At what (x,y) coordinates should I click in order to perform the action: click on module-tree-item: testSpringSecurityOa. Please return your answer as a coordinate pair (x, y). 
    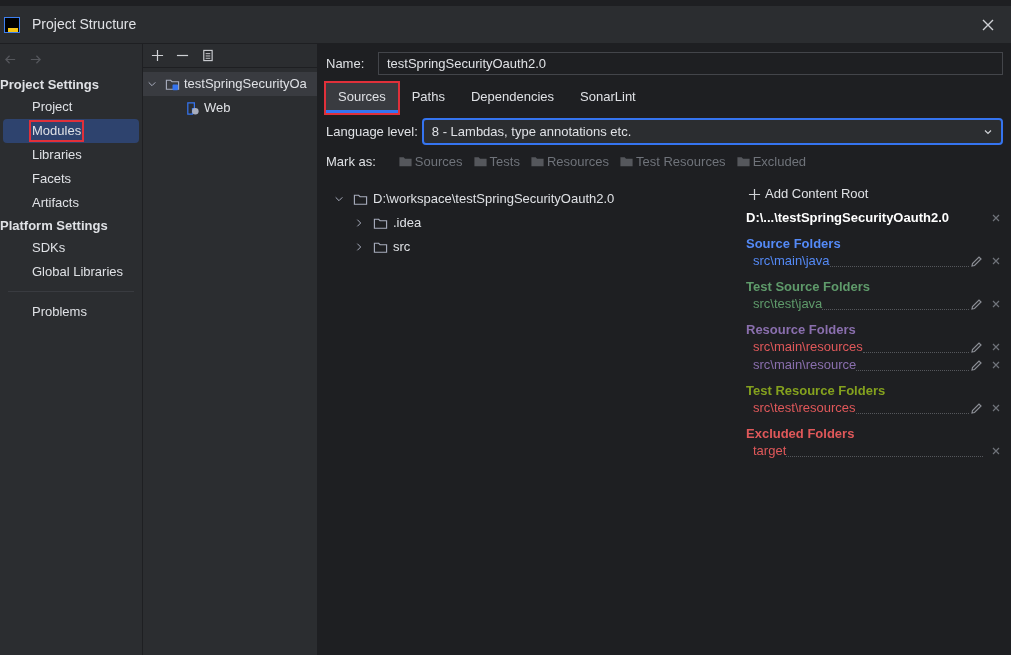
    Looking at the image, I should click on (230, 84).